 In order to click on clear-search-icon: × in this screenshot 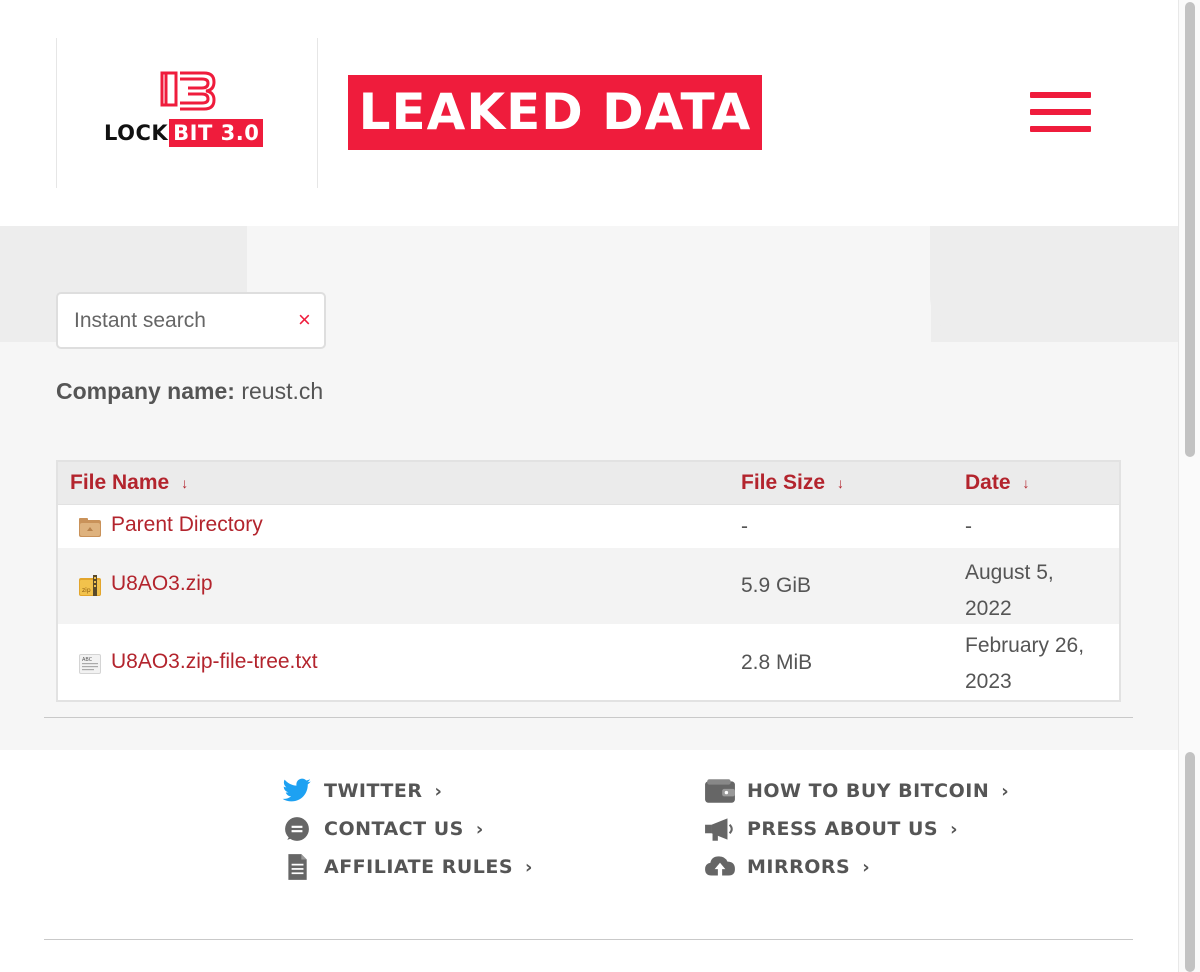, I will do `click(304, 320)`.